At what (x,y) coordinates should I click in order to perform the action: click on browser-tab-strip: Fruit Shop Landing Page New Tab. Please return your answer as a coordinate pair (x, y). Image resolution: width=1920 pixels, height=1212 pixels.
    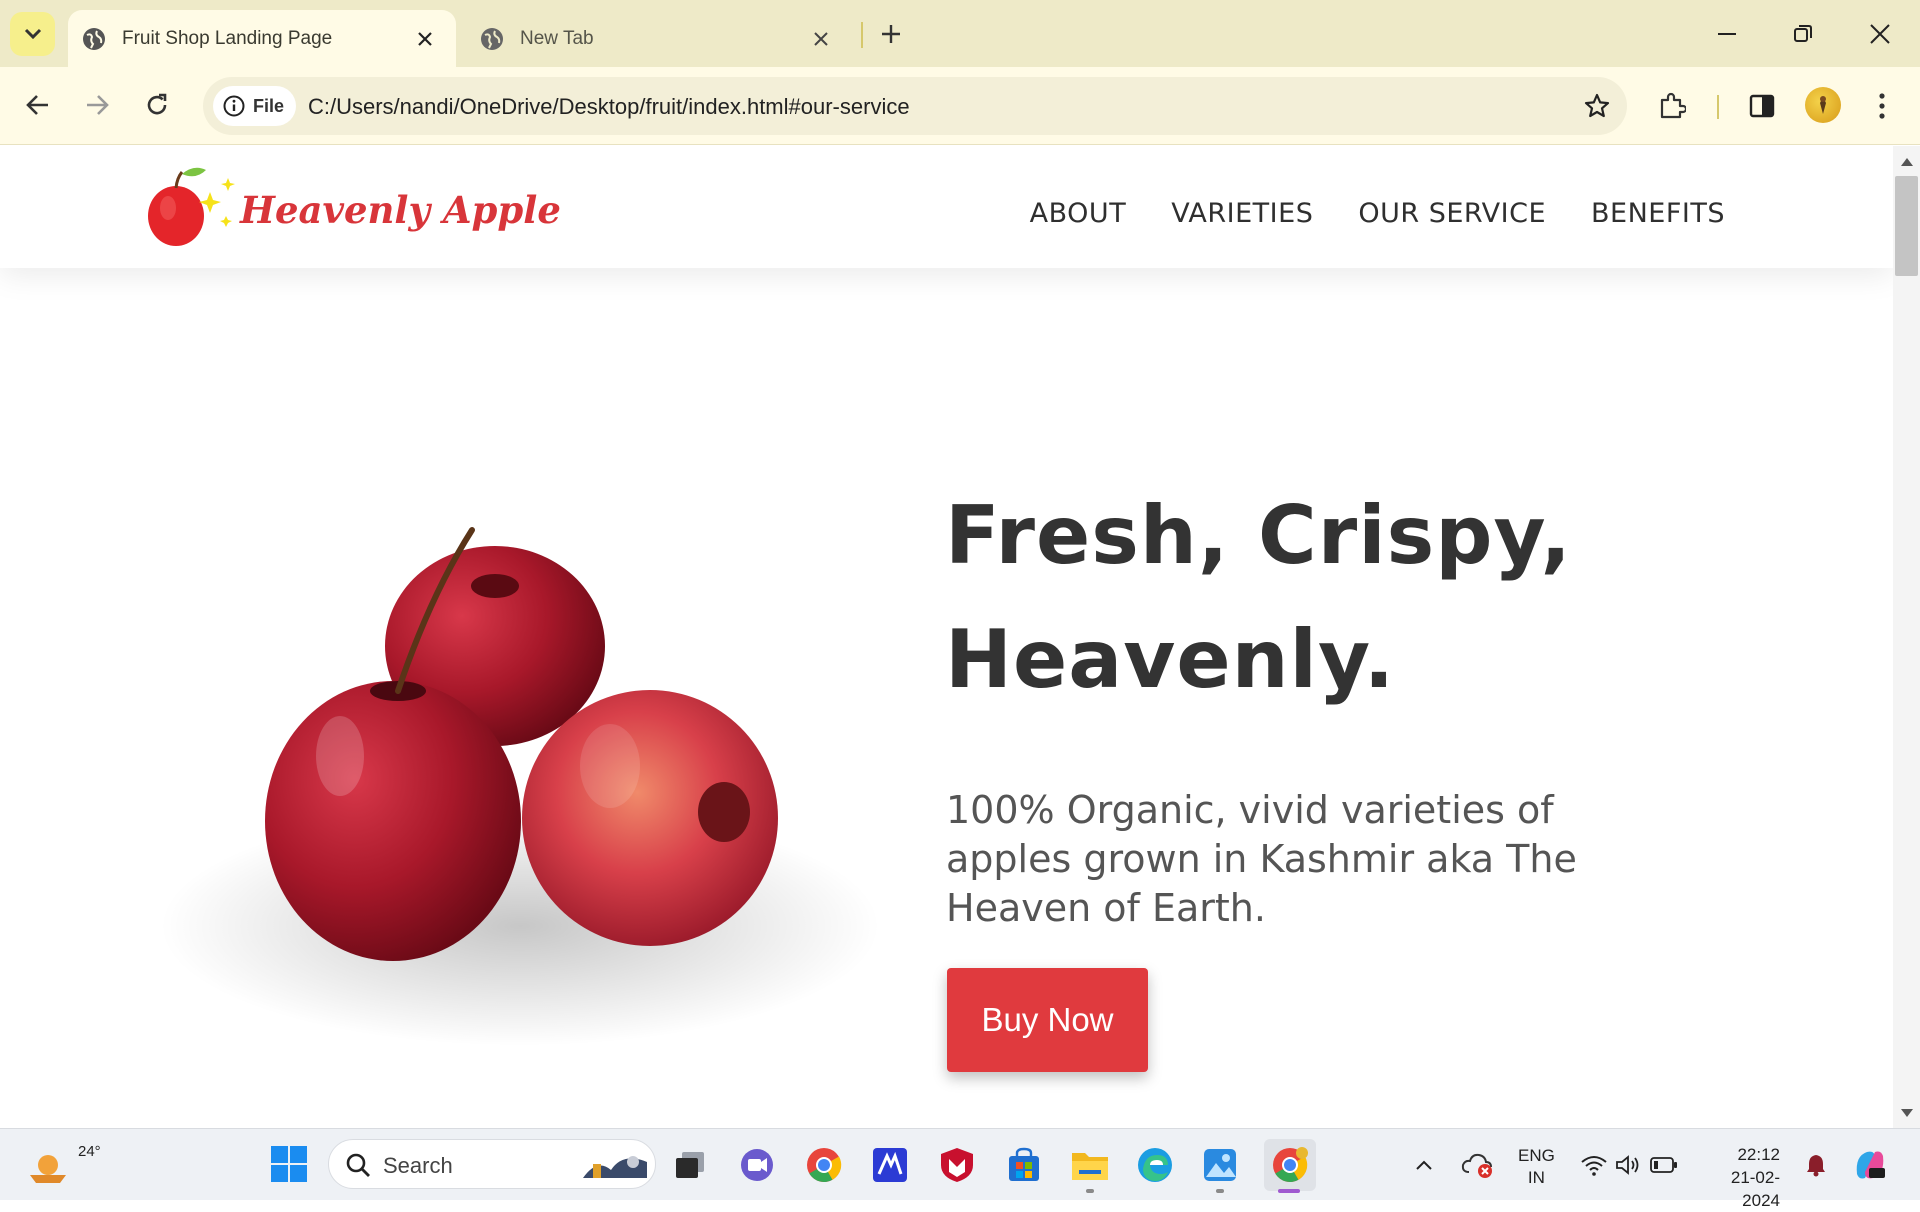
    Looking at the image, I should click on (960, 33).